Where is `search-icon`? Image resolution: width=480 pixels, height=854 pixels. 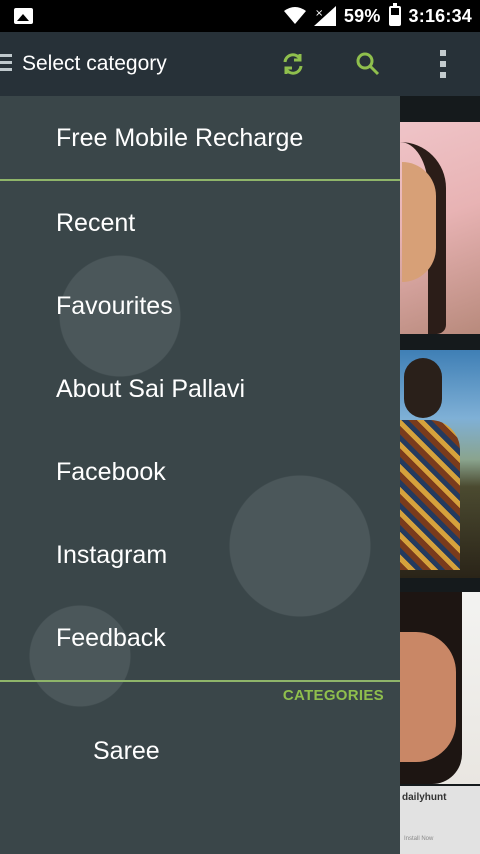 search-icon is located at coordinates (368, 64).